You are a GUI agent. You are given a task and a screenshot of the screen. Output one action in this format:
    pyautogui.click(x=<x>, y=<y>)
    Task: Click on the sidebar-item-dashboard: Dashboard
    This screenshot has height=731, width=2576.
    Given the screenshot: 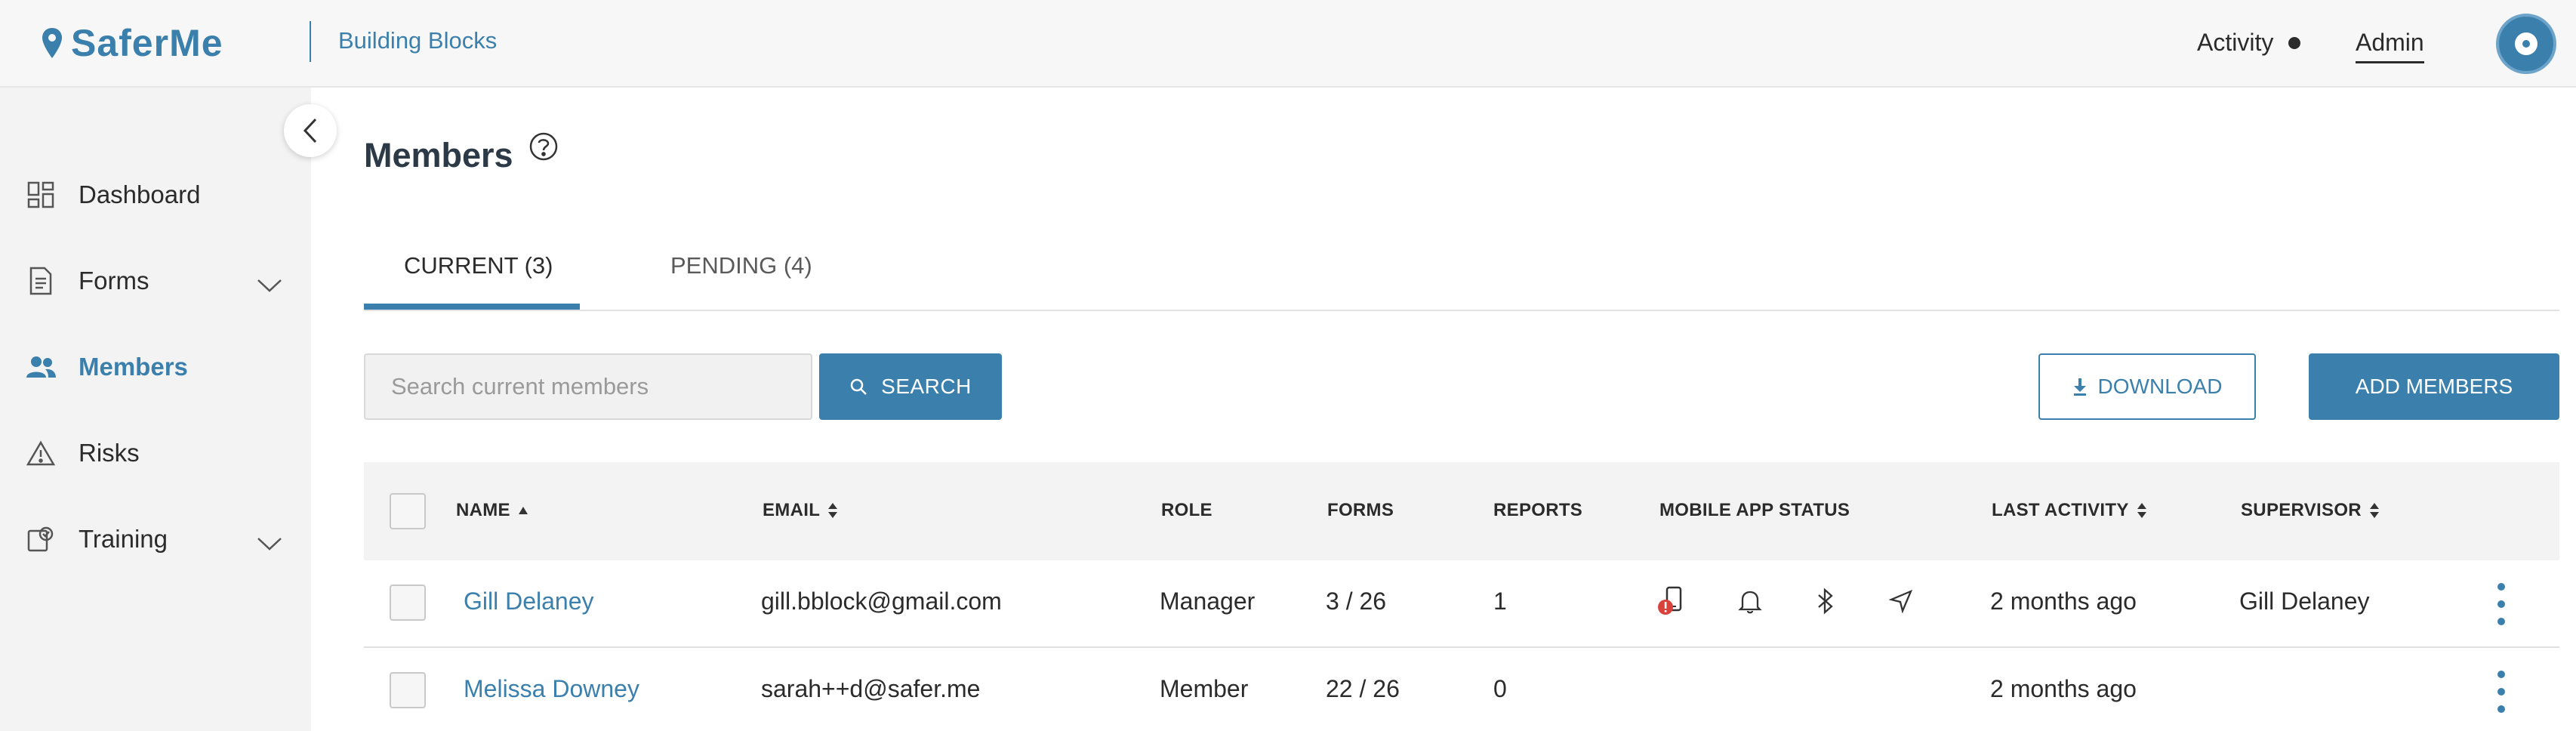 What is the action you would take?
    pyautogui.click(x=154, y=195)
    